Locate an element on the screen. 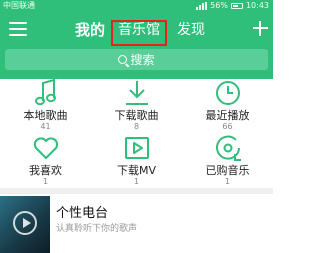 The image size is (320, 253). grid-item-recent-plays: 最近播放 66 is located at coordinates (227, 105).